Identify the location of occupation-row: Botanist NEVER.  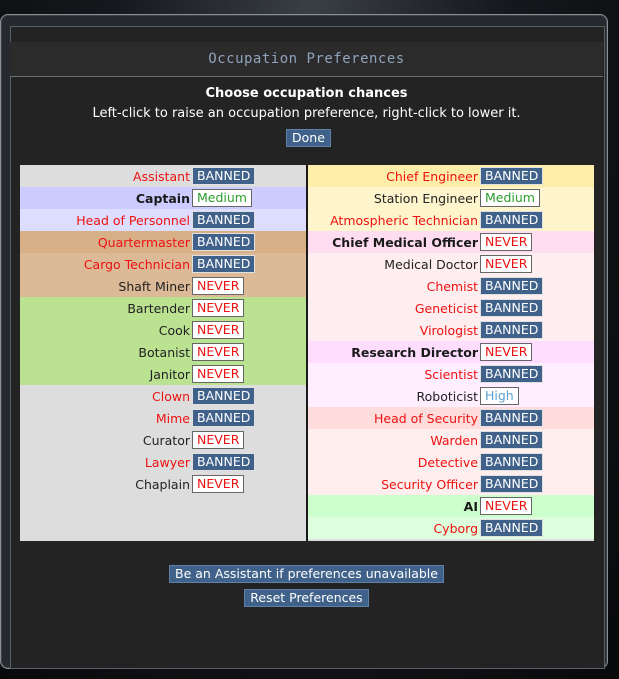
(163, 352).